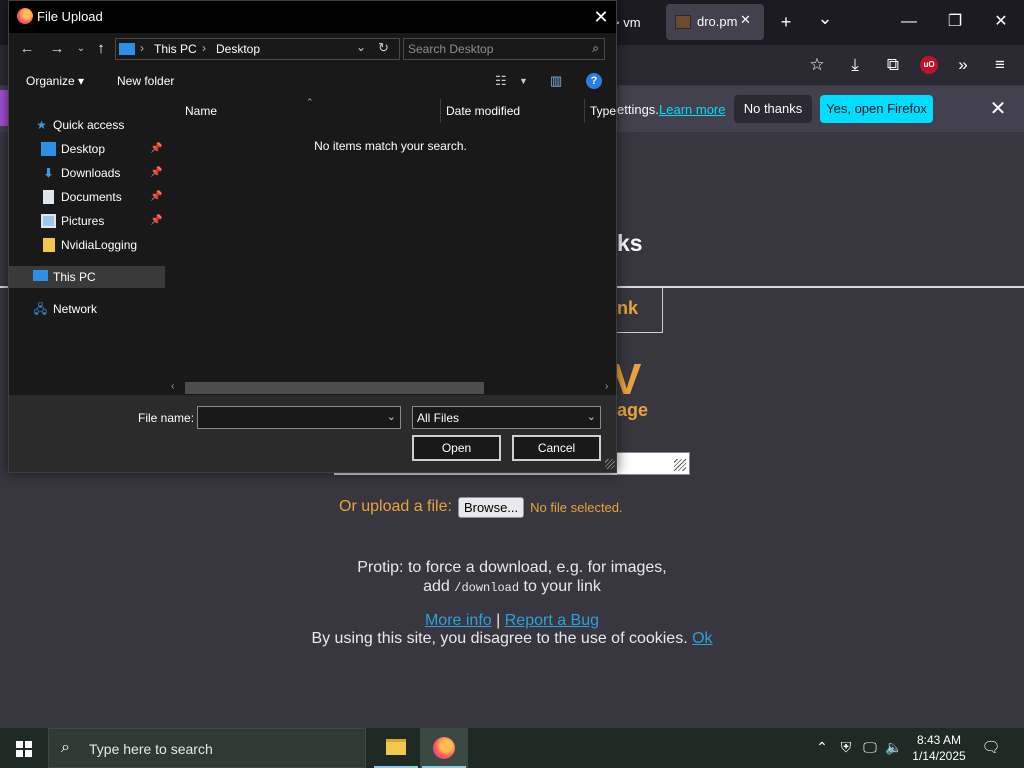  What do you see at coordinates (552, 620) in the screenshot?
I see `report-bug-link: Report a Bug` at bounding box center [552, 620].